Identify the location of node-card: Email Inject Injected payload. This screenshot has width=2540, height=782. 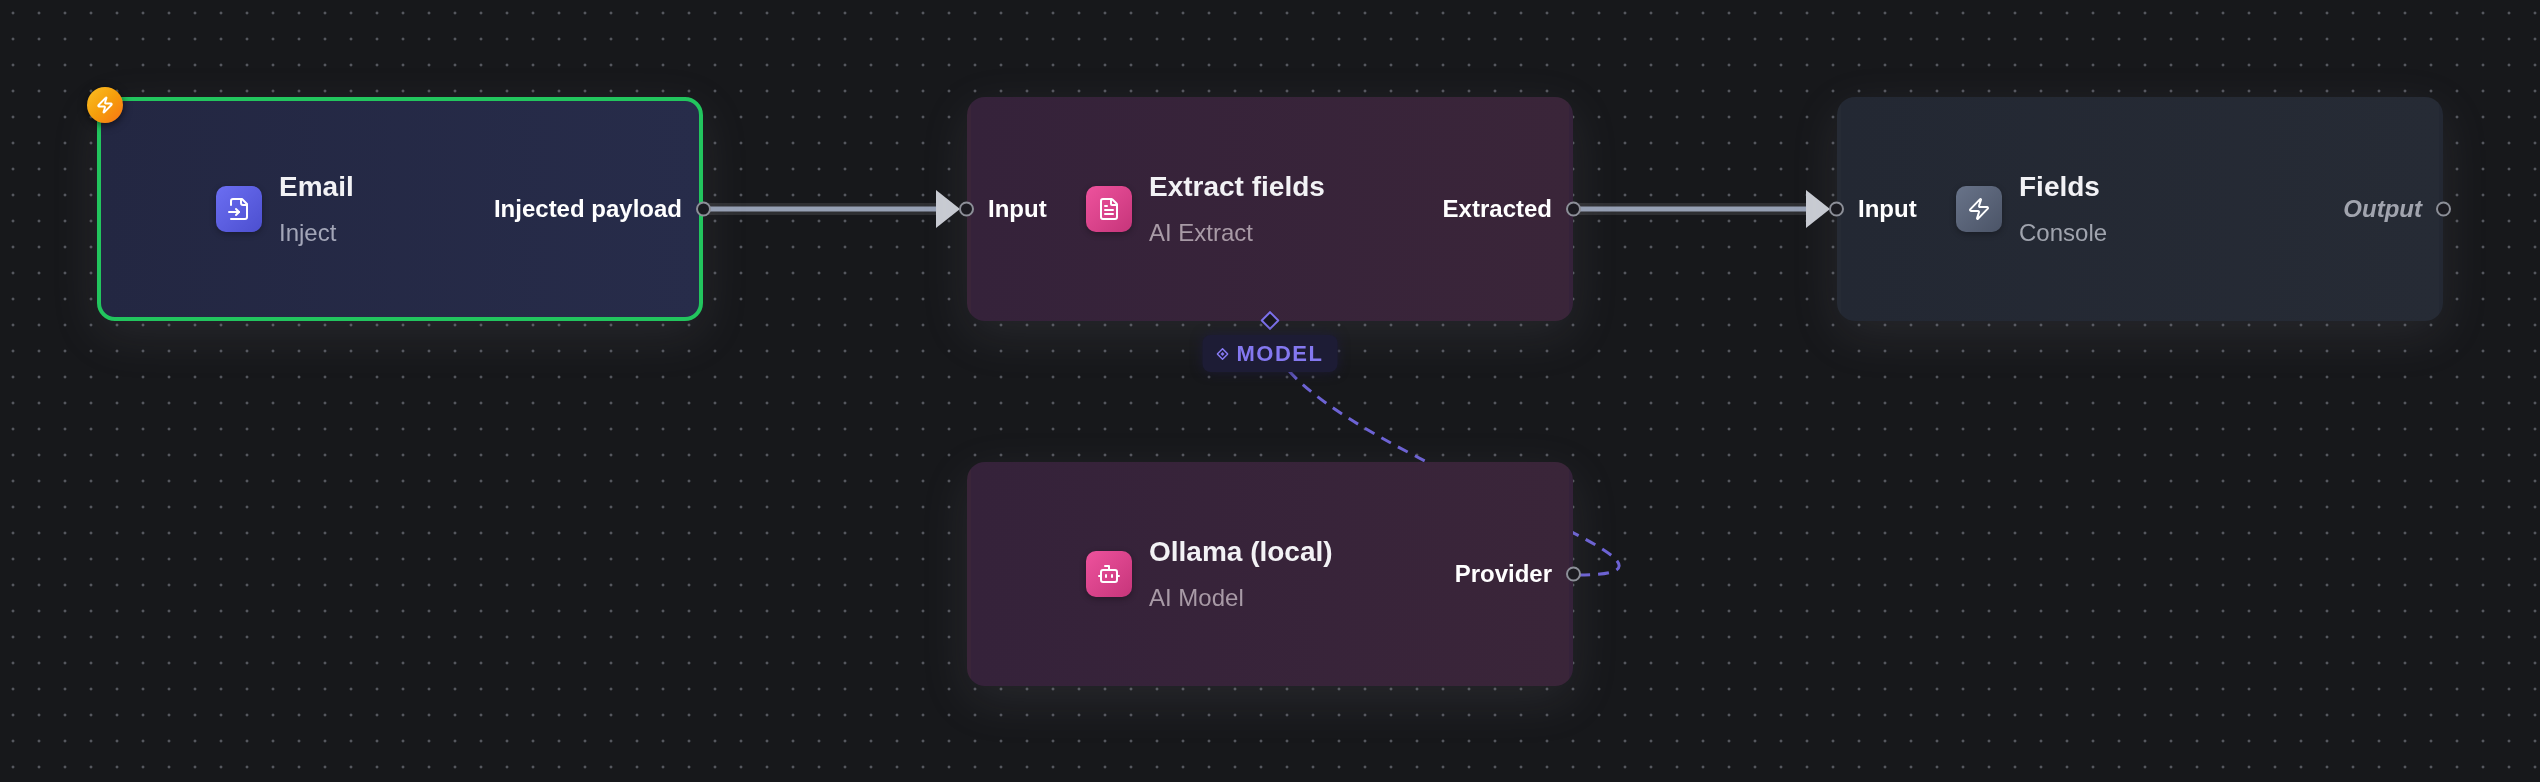
(400, 209).